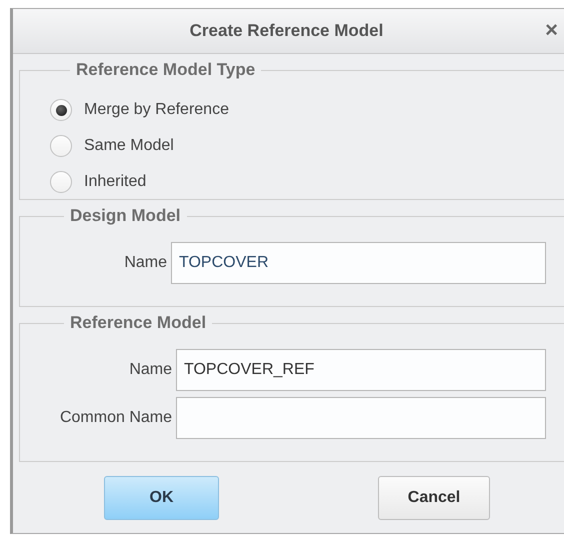  I want to click on radio-label: Inherited, so click(115, 182).